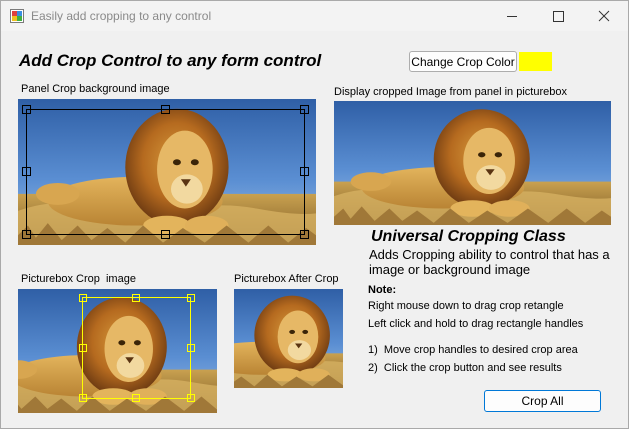  I want to click on maximize-button, so click(558, 16).